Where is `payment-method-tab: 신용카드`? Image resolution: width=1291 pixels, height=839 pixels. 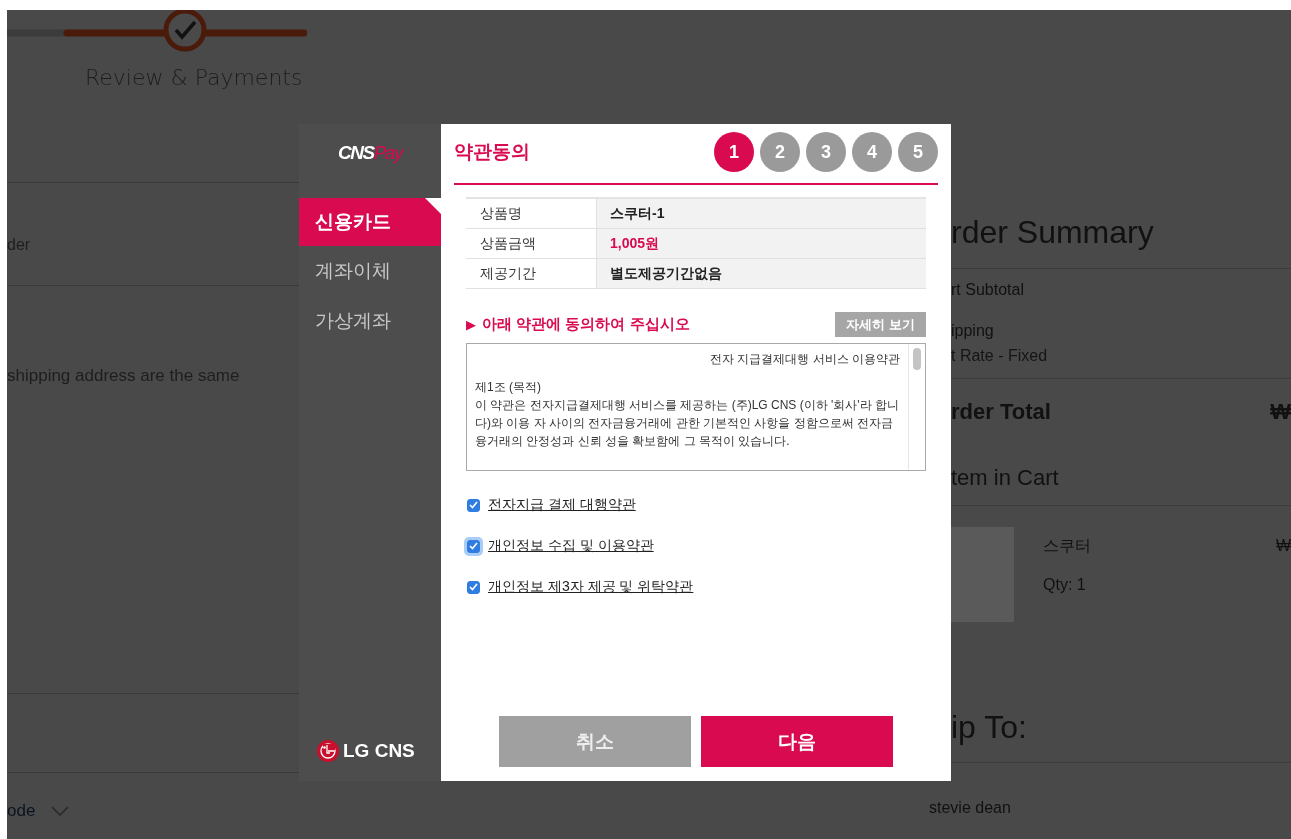 payment-method-tab: 신용카드 is located at coordinates (370, 222).